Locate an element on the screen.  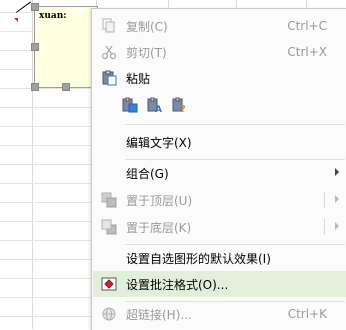
comment-author: xuan: is located at coordinates (53, 16).